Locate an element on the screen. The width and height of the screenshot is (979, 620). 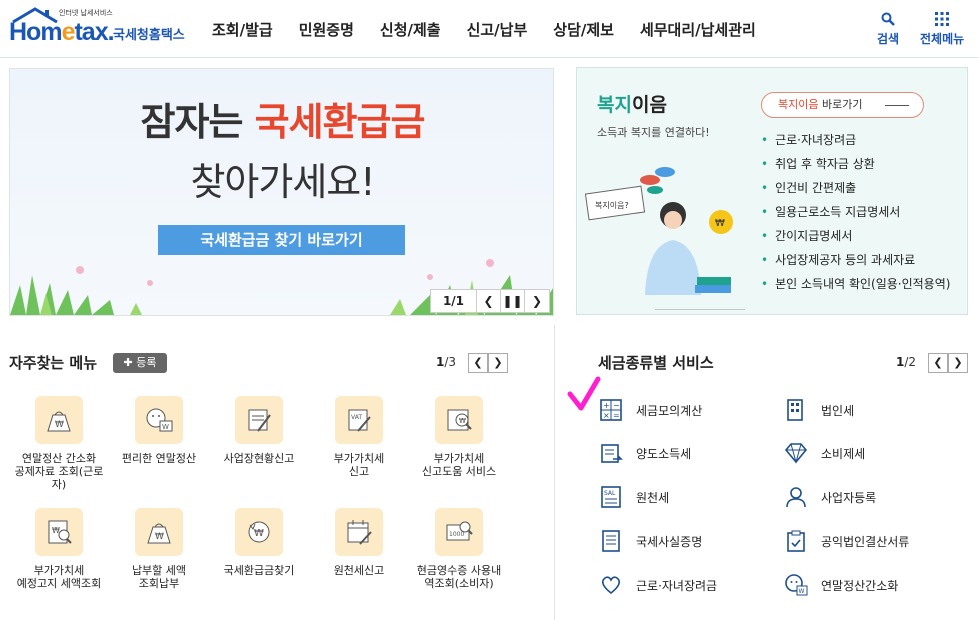
favorite-label: 연말정산 간소화 공제자료 조회(근로 자) is located at coordinates (59, 471).